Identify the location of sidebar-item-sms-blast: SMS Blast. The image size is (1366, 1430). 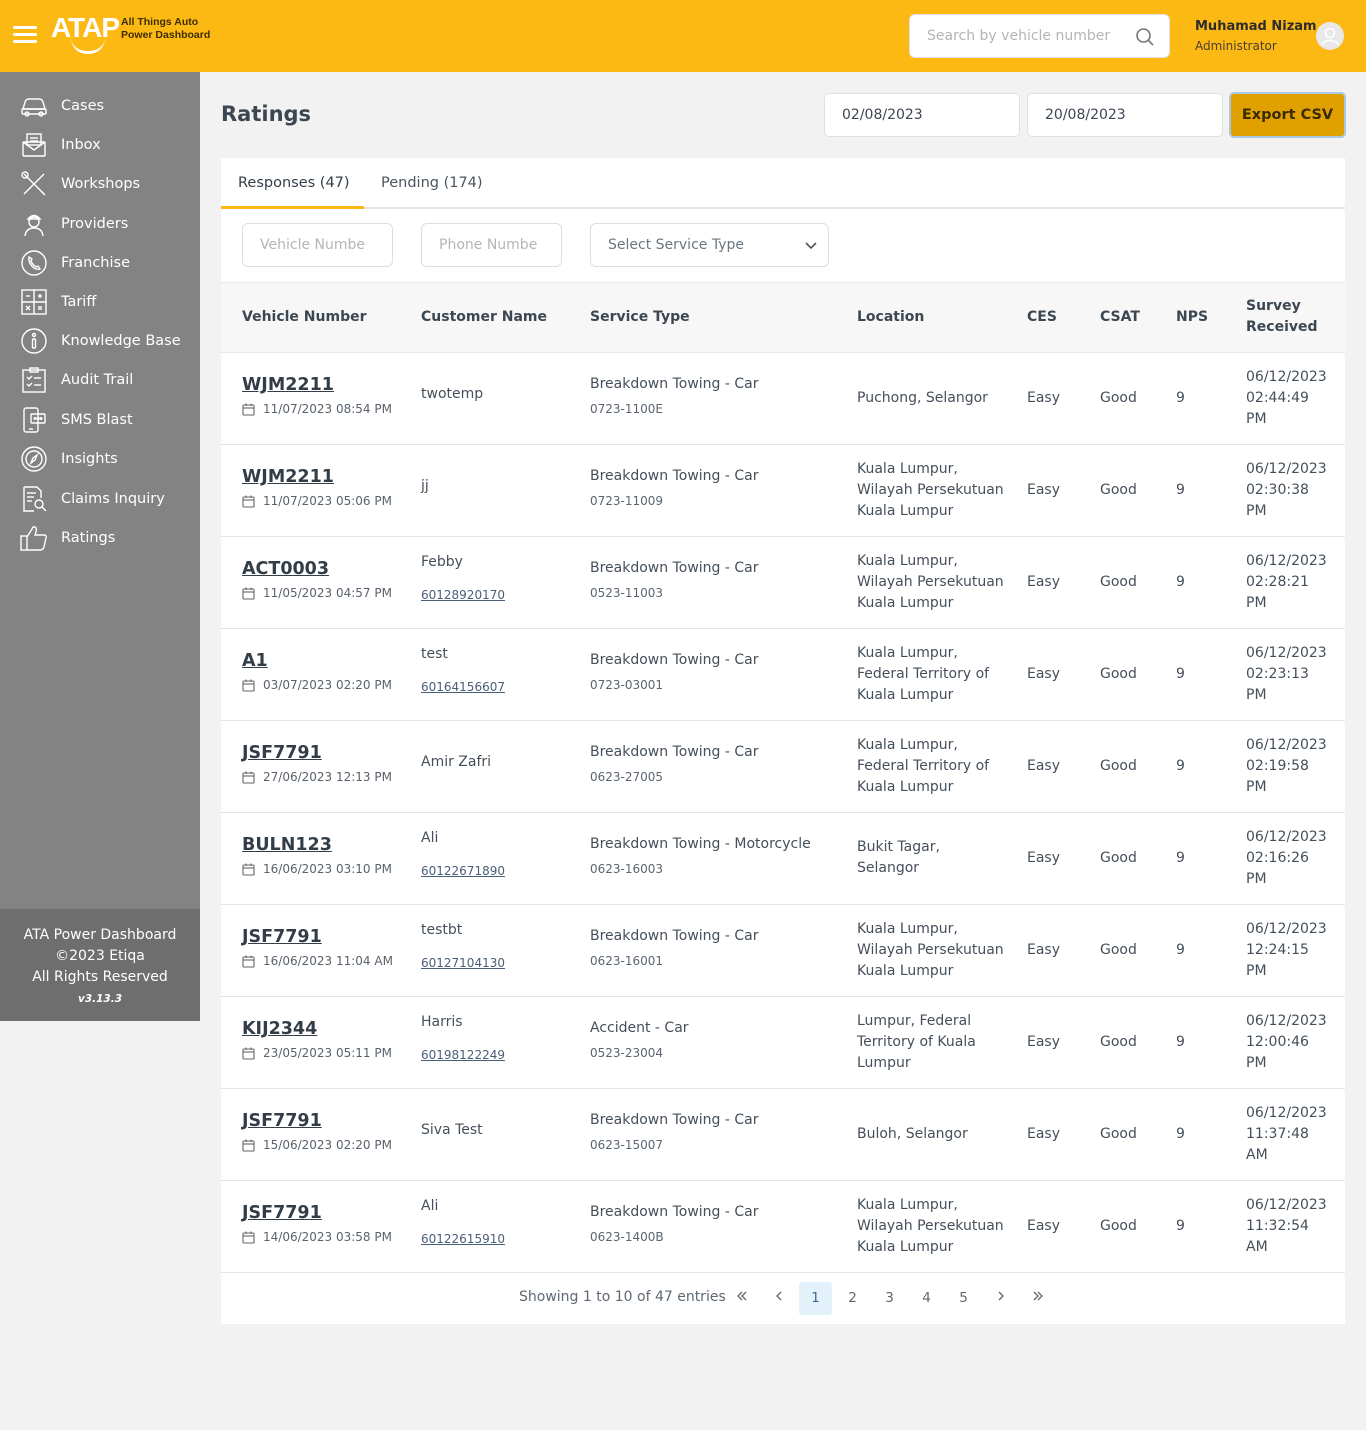
(100, 420).